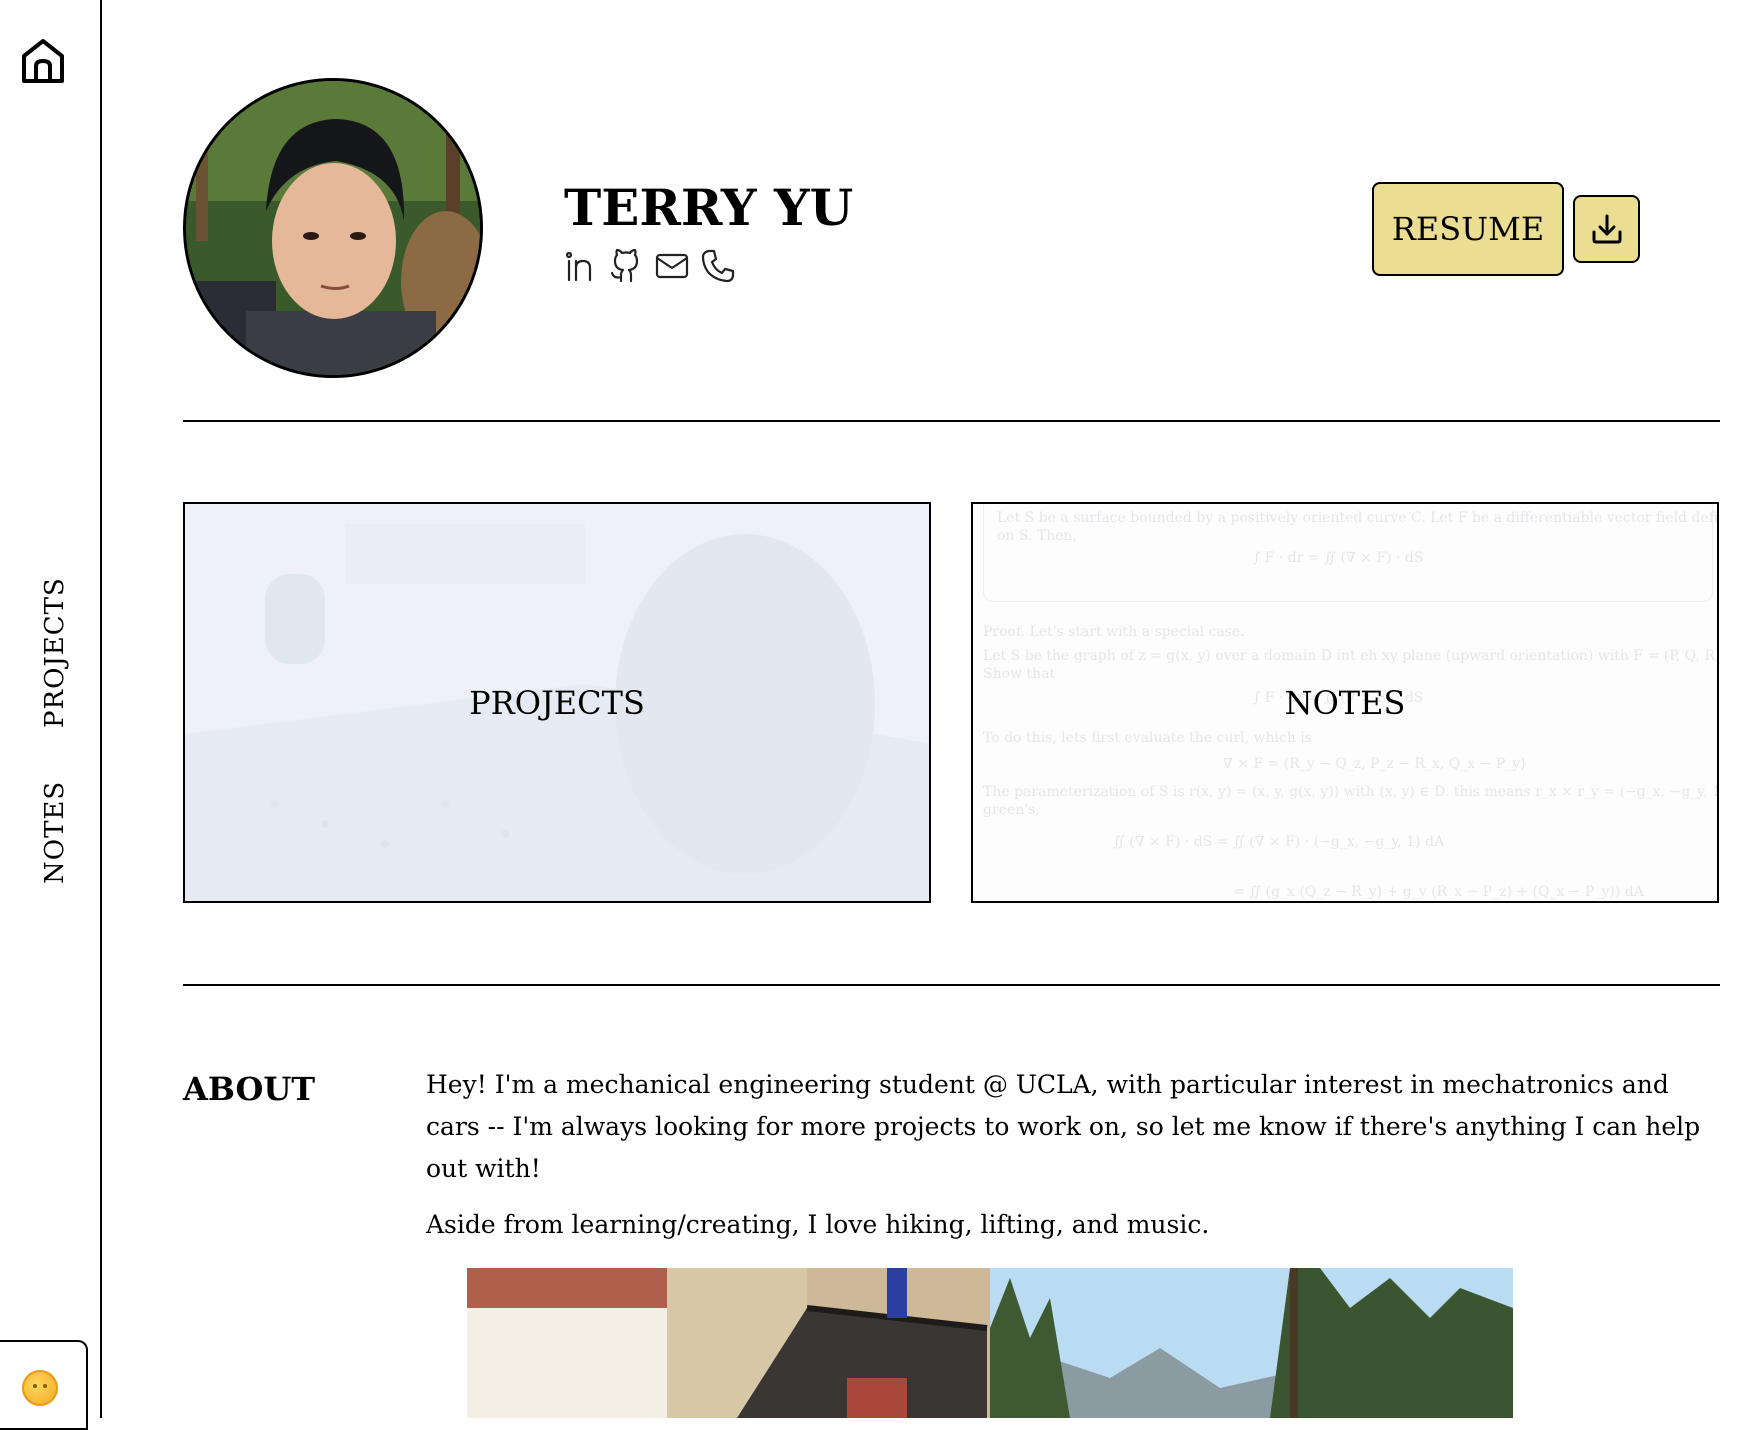  What do you see at coordinates (1338, 558) in the screenshot?
I see `math-line: ∫ F · dr = ∬ (∇ × F) · dS` at bounding box center [1338, 558].